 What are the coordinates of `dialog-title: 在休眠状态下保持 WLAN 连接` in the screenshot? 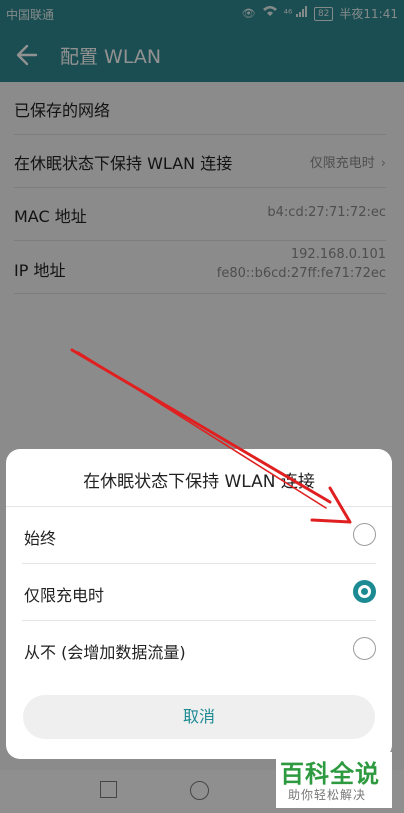 It's located at (199, 482).